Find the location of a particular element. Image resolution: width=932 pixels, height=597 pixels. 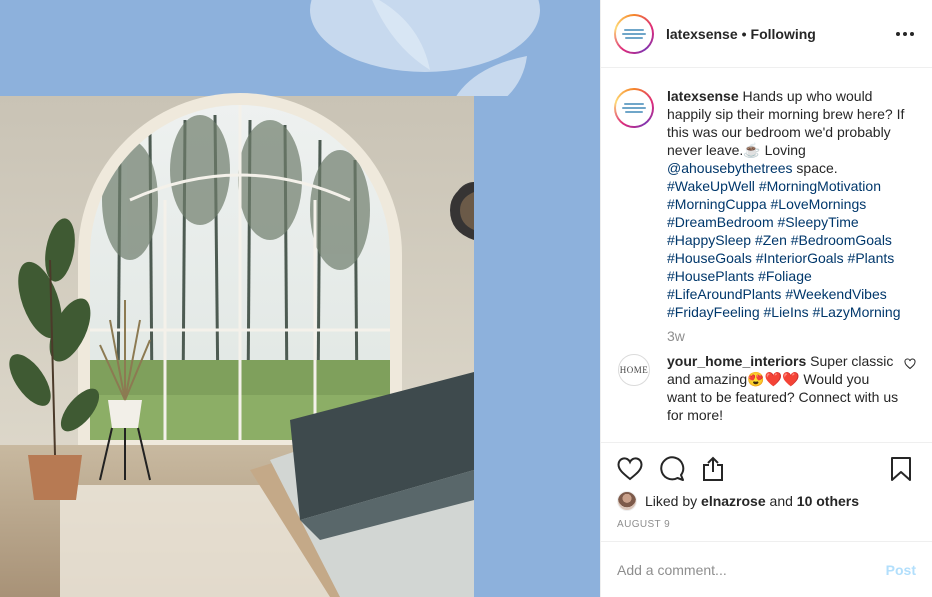

hashtag-link: #LieIns is located at coordinates (786, 312).